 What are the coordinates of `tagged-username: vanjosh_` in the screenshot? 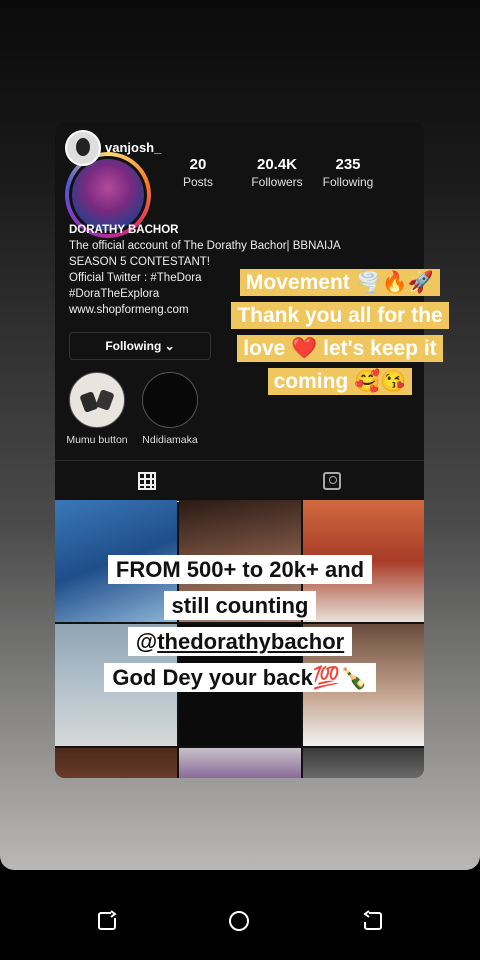 It's located at (133, 147).